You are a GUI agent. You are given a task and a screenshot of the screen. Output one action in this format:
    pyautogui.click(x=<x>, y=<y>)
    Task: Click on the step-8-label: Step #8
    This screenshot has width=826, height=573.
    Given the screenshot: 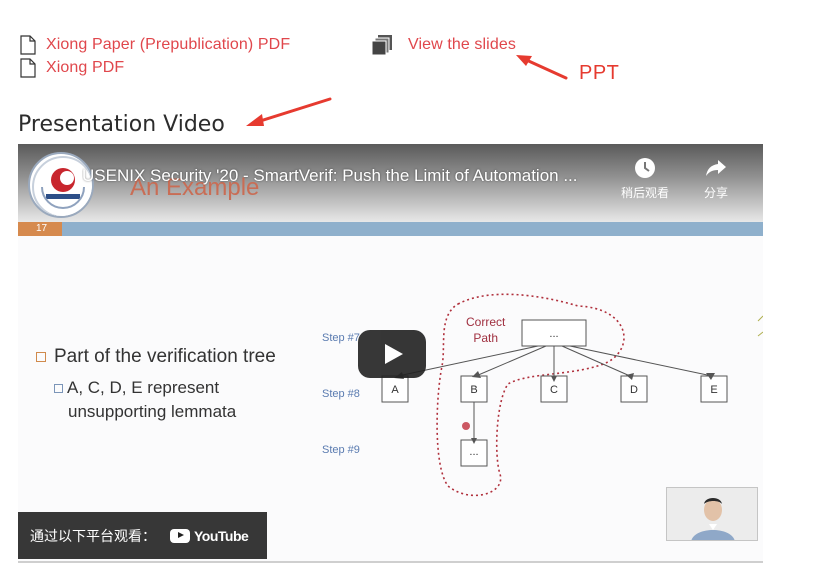 What is the action you would take?
    pyautogui.click(x=341, y=394)
    